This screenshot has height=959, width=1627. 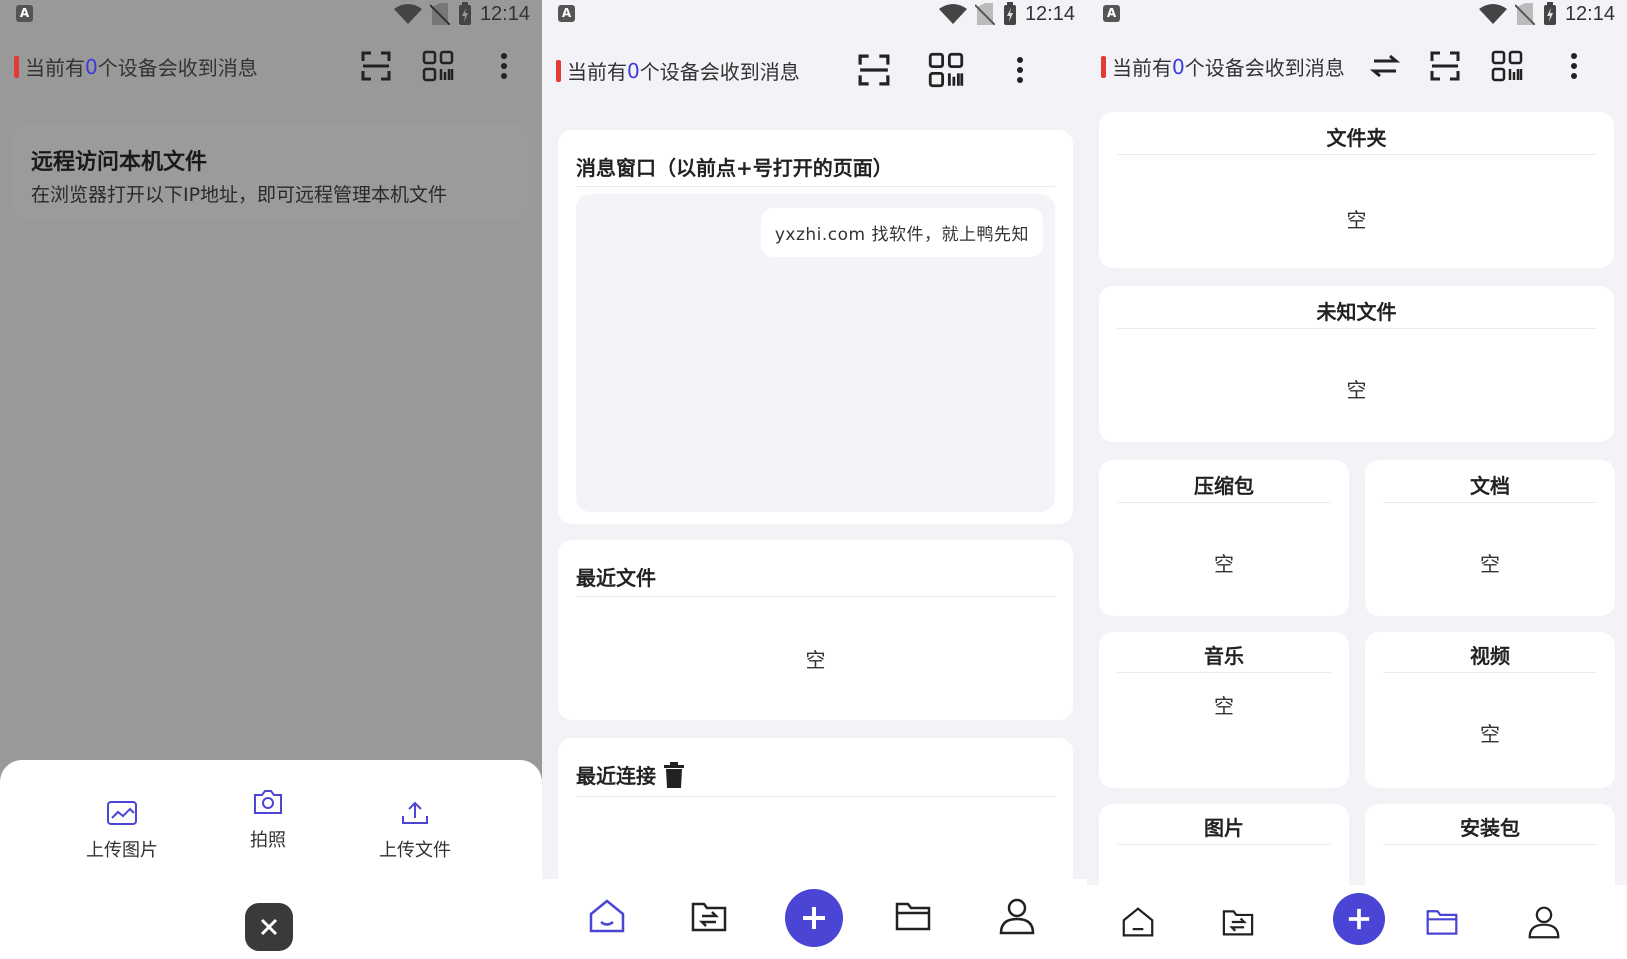 What do you see at coordinates (268, 820) in the screenshot?
I see `take-photo-button: 拍照` at bounding box center [268, 820].